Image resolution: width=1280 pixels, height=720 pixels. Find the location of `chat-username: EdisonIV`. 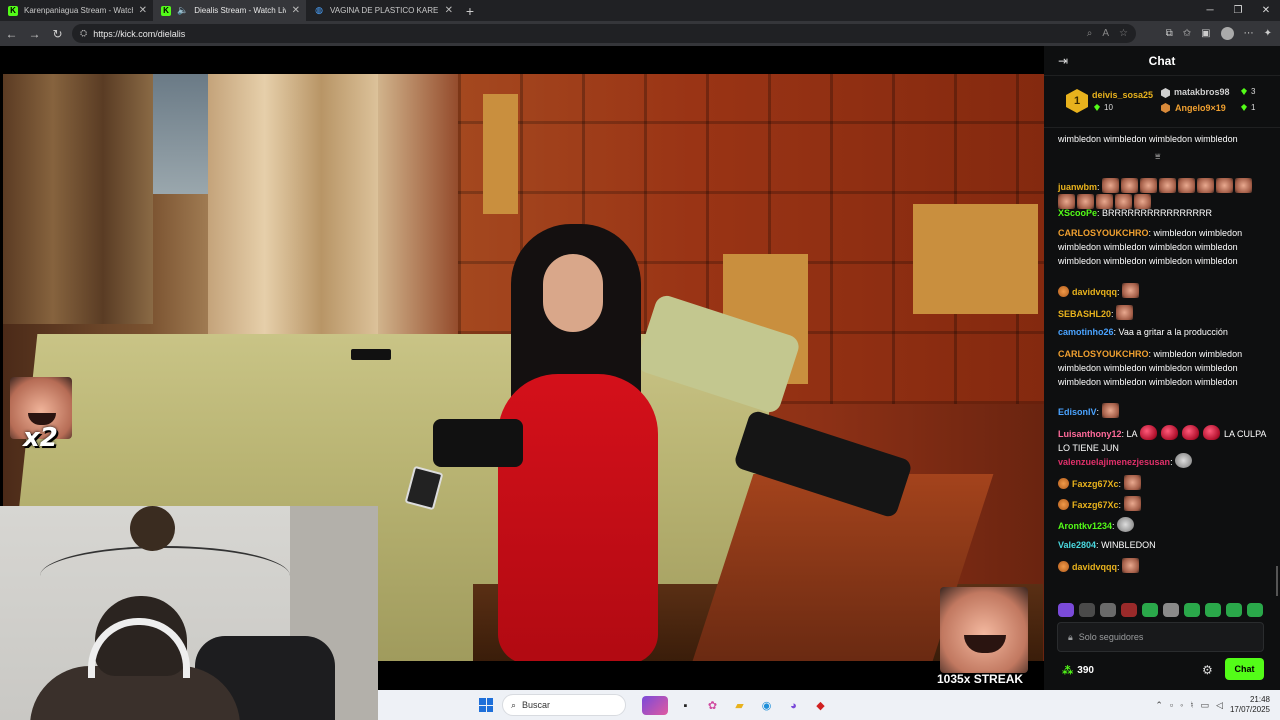

chat-username: EdisonIV is located at coordinates (1077, 412).